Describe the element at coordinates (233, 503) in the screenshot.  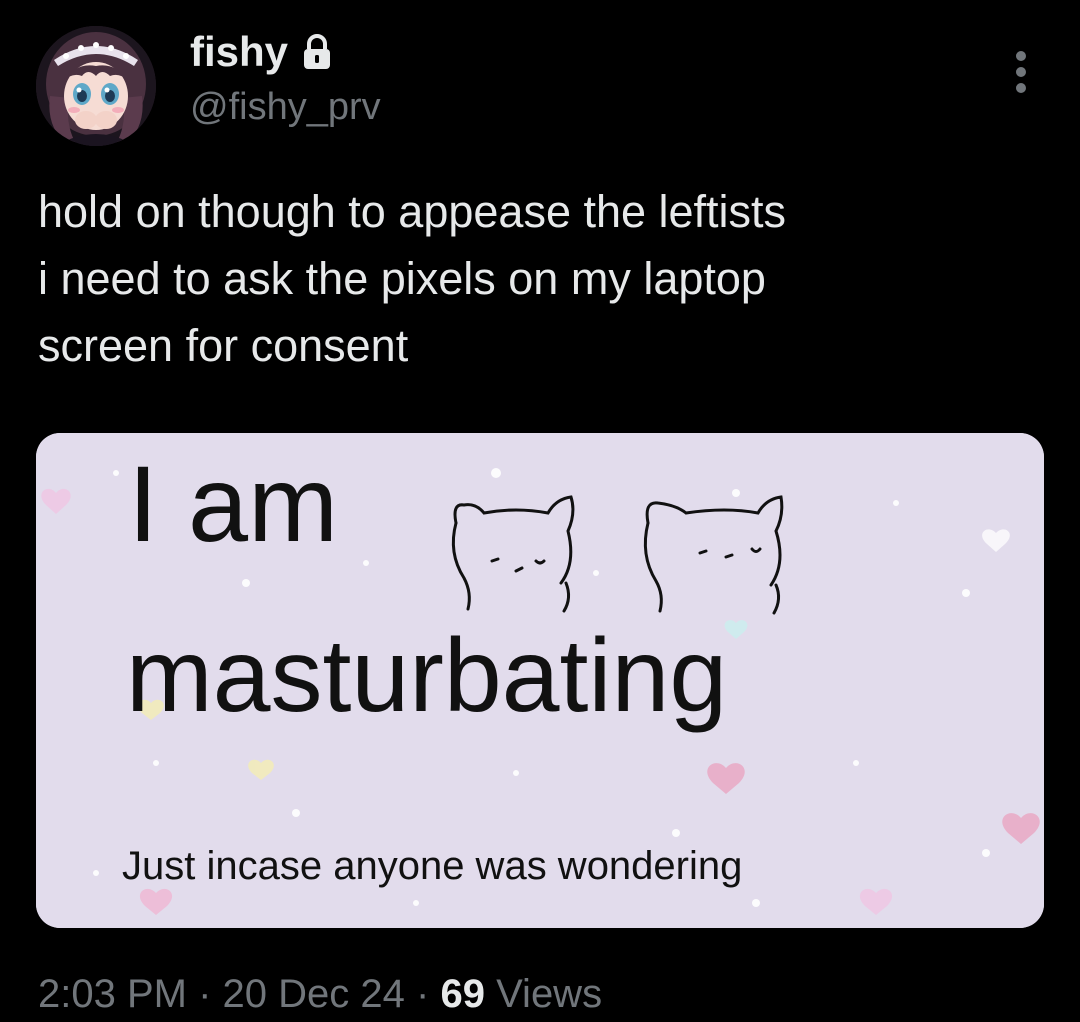
I see `meme-line-1: I am` at that location.